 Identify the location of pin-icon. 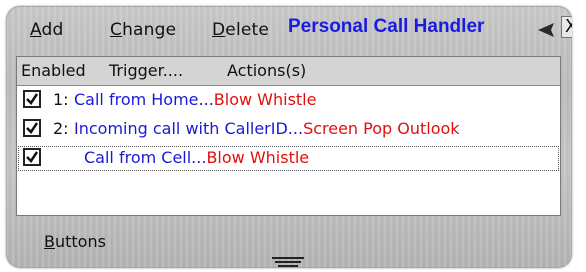
(547, 29).